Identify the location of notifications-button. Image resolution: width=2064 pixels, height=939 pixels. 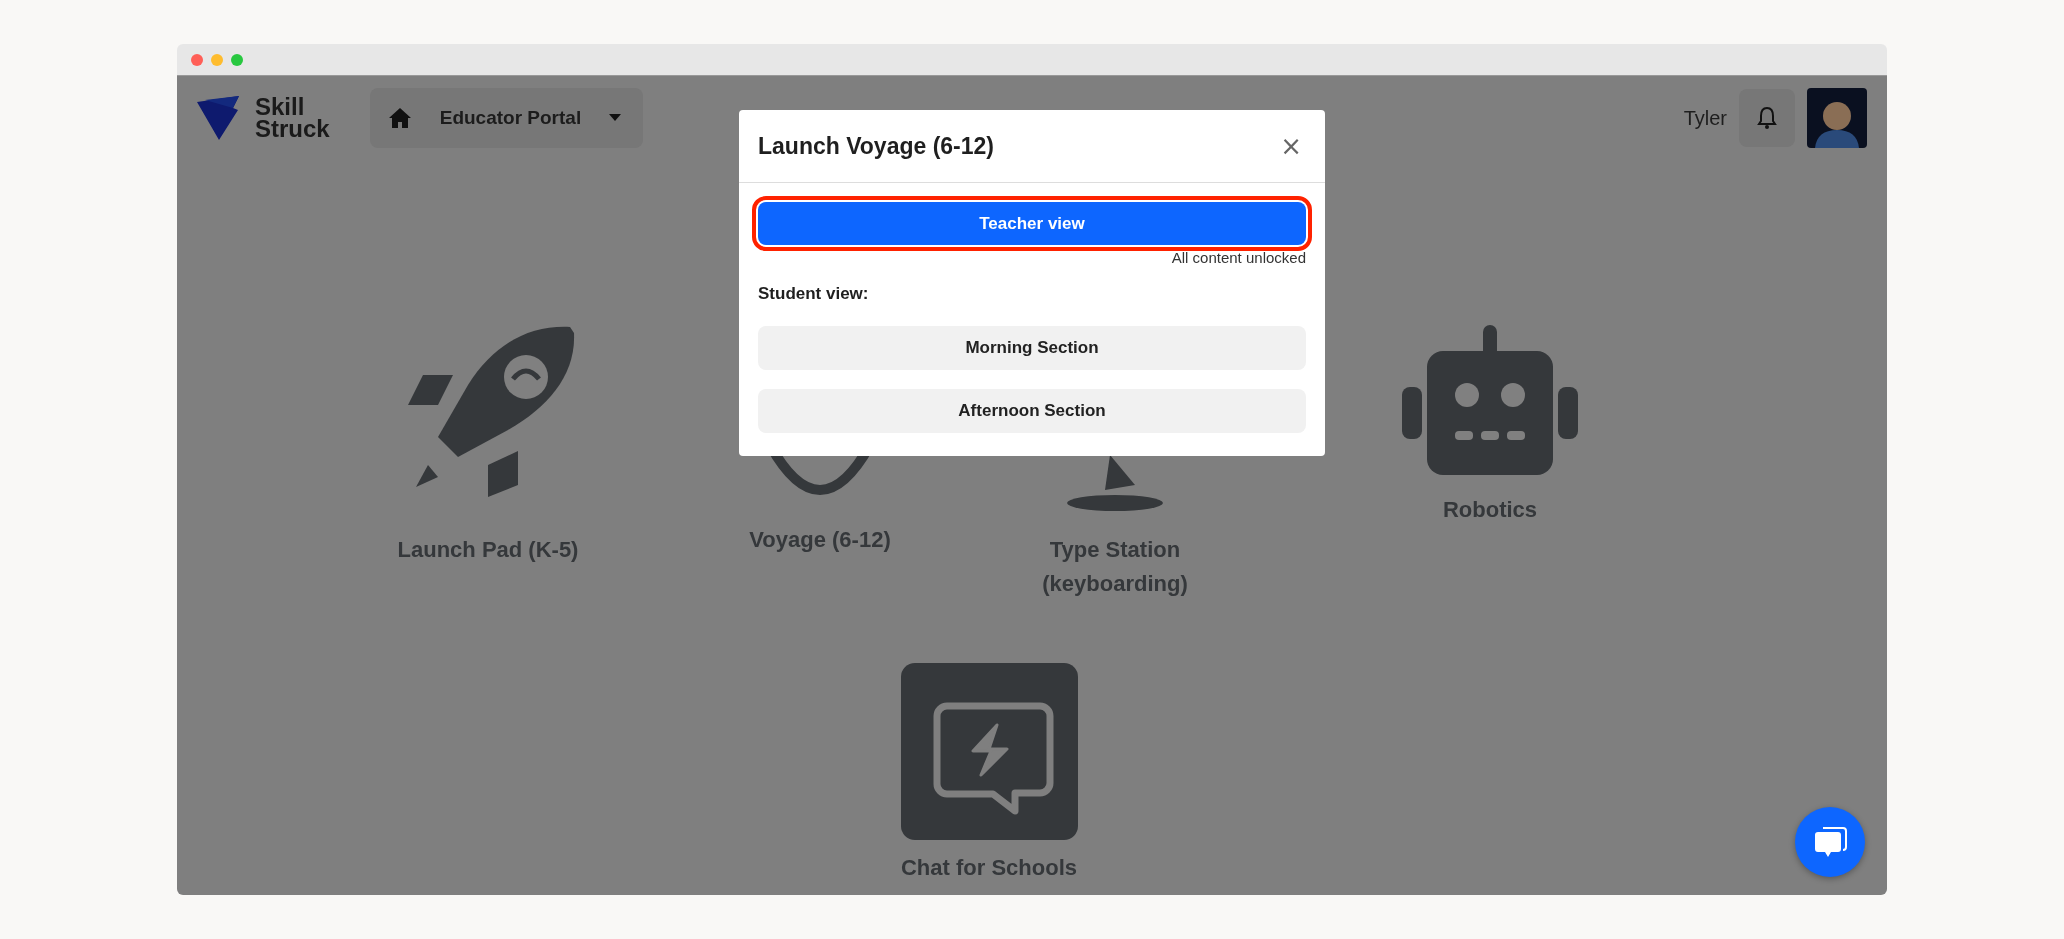
(1767, 118).